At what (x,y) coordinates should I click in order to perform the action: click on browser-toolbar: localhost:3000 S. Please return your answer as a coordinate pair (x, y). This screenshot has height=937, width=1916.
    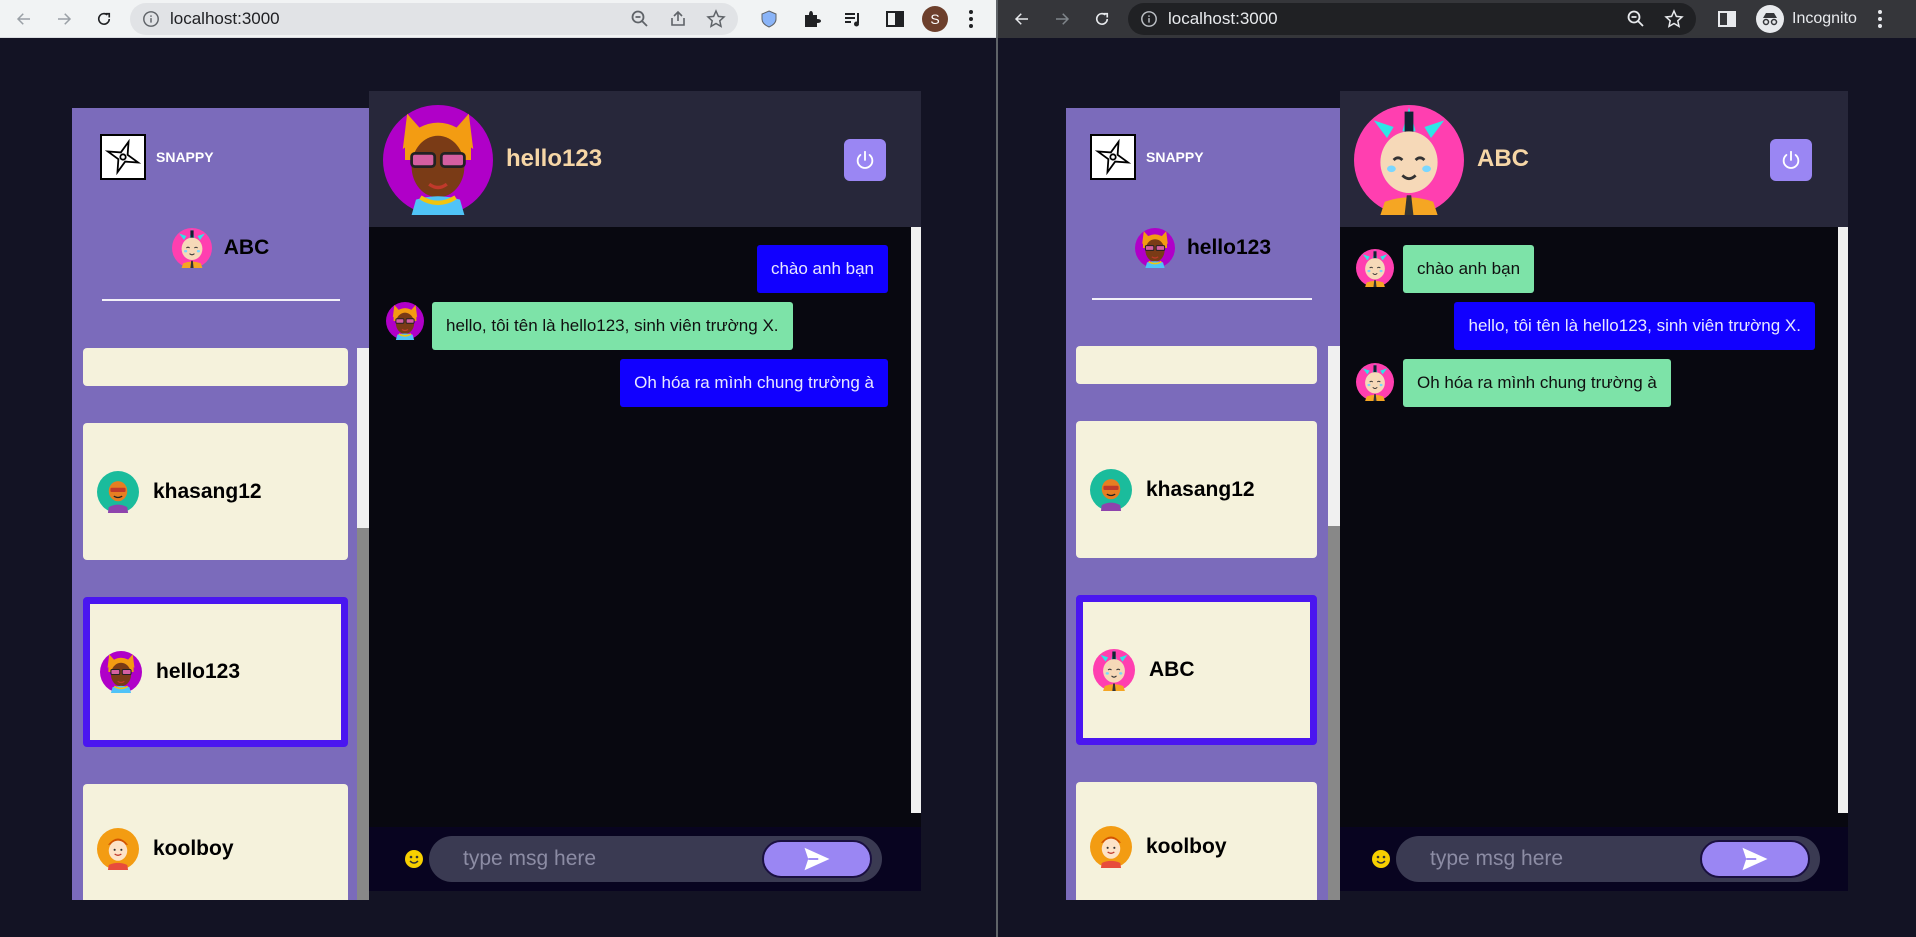
    Looking at the image, I should click on (498, 19).